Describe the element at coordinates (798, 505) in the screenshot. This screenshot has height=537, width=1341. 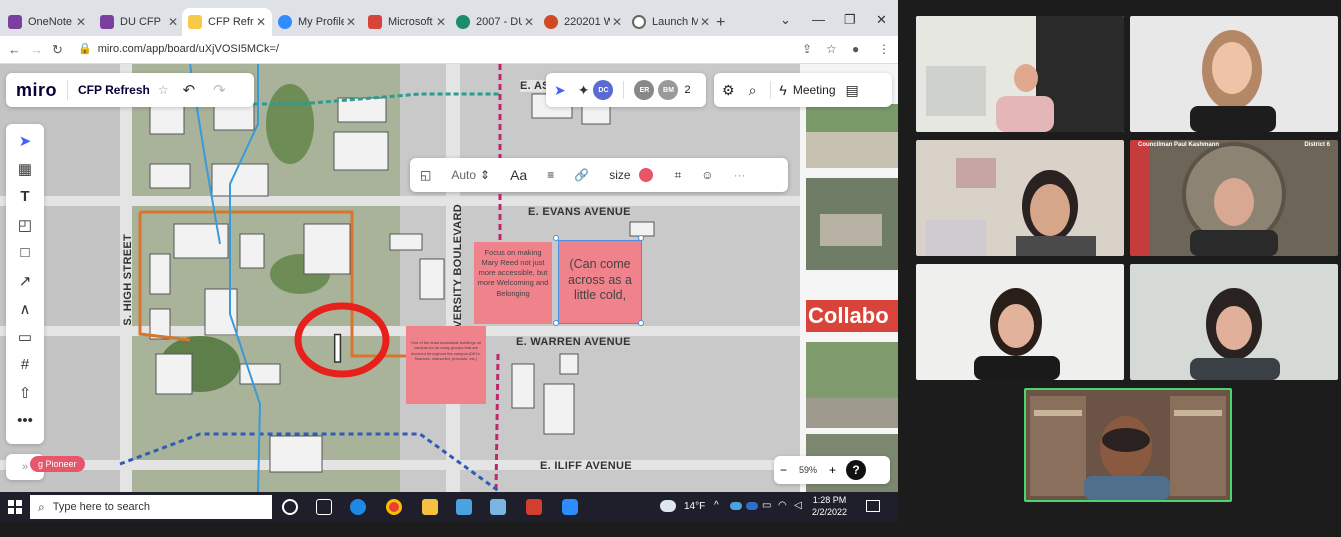
I see `volume-icon: ◁` at that location.